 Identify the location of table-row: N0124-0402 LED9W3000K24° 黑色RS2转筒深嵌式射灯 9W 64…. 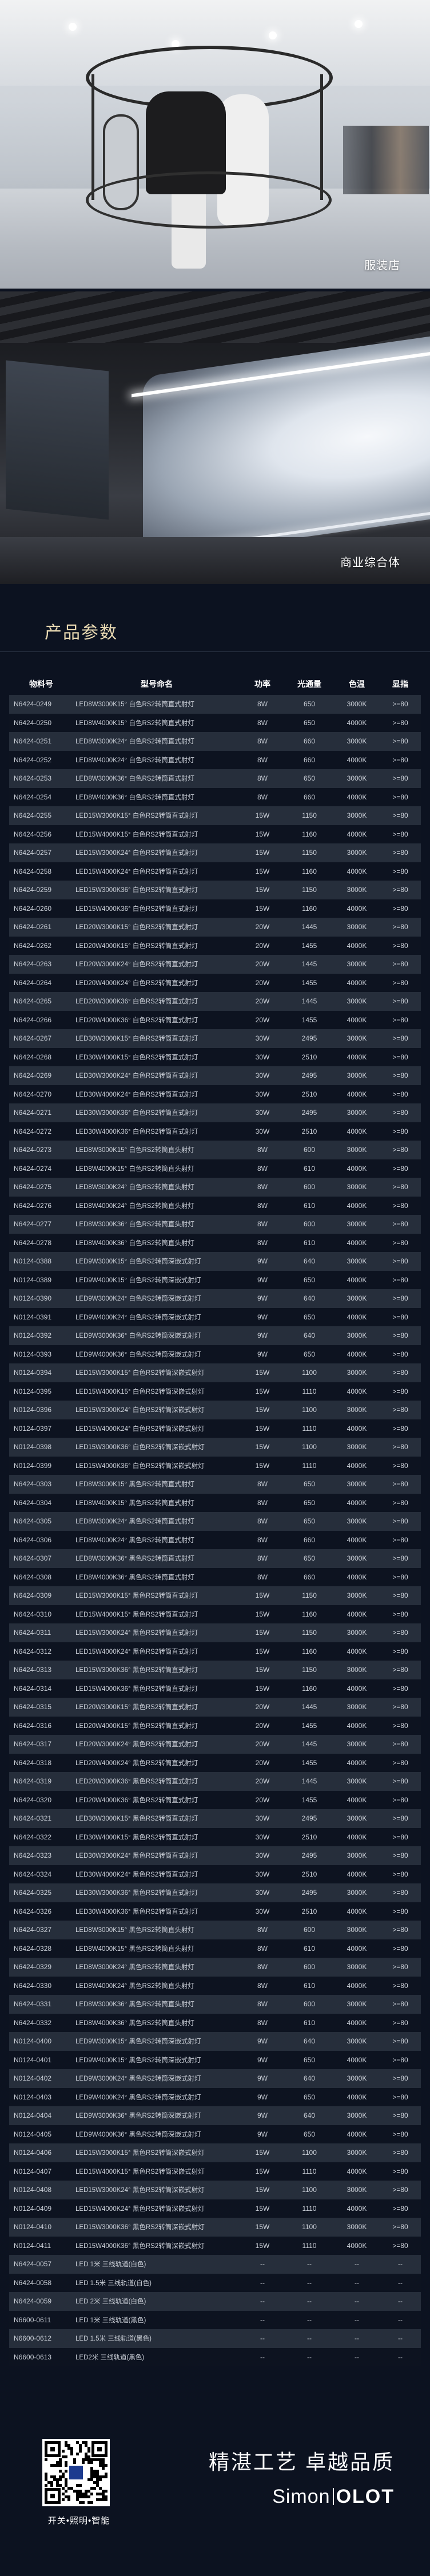
(215, 2078).